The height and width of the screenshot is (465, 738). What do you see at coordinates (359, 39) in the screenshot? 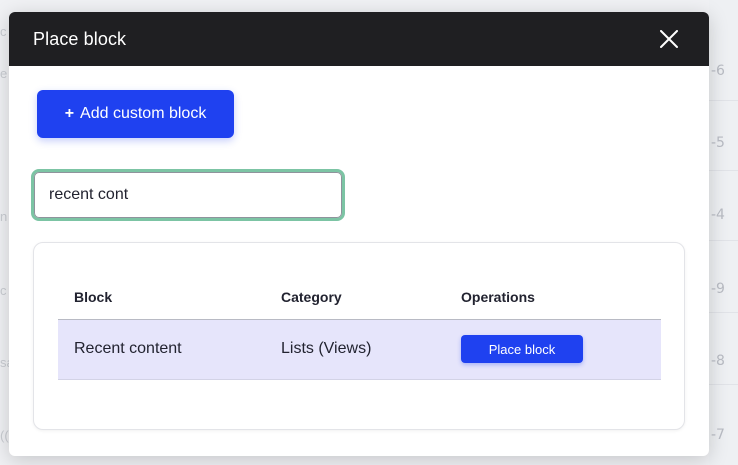
I see `dialog-header: Place block` at bounding box center [359, 39].